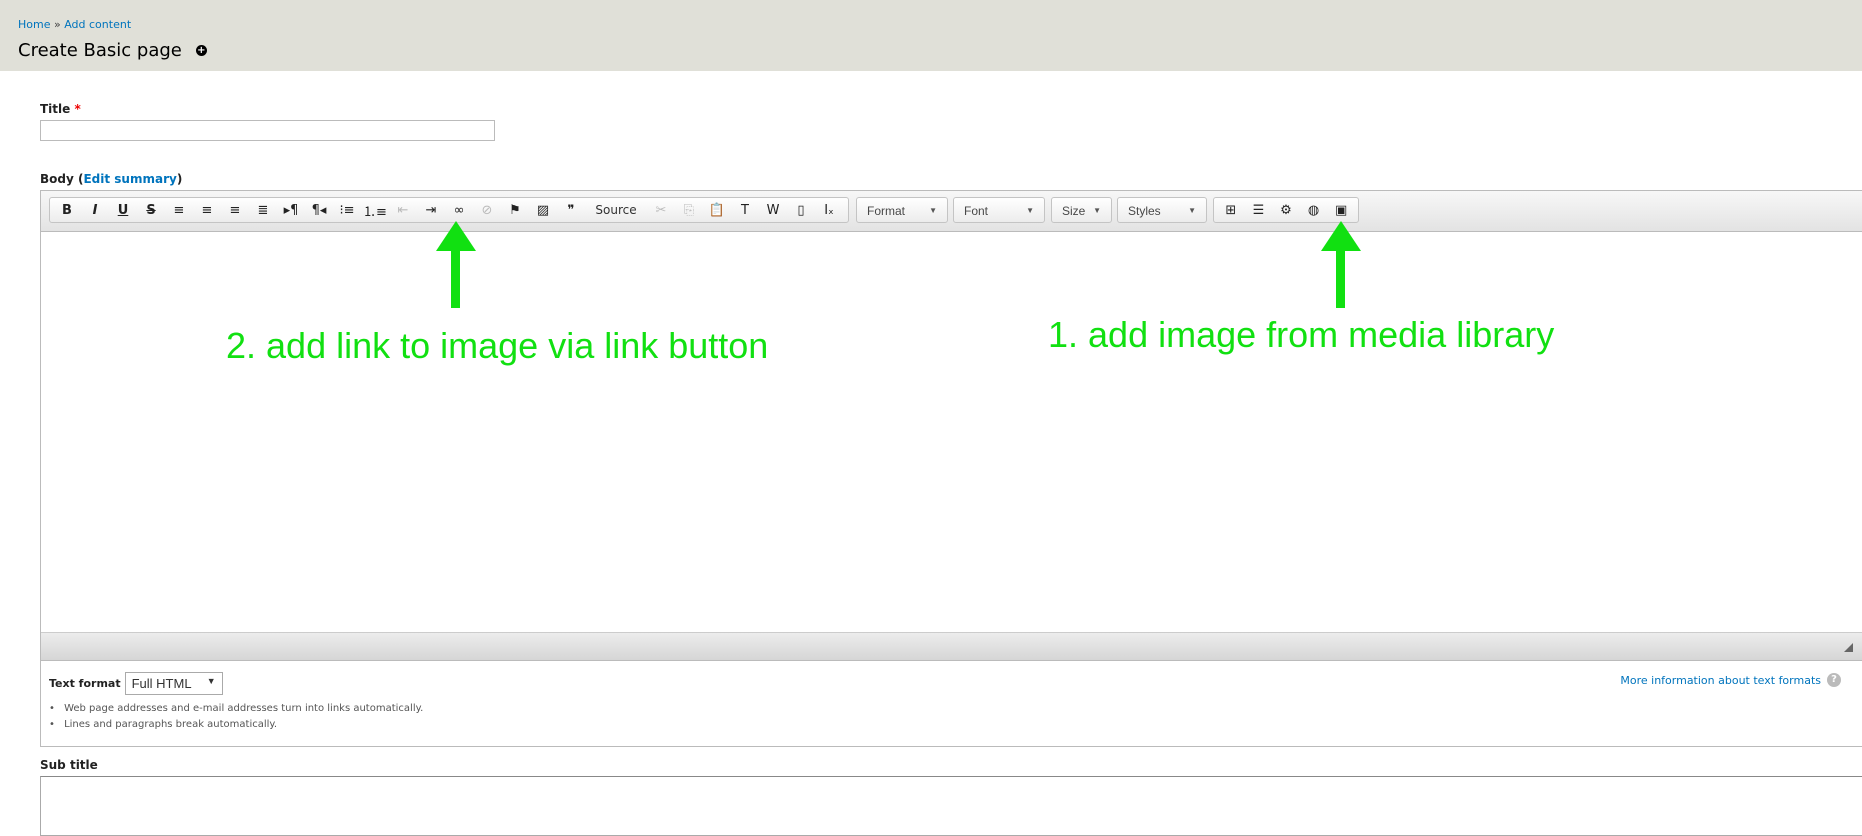  I want to click on page-header: Home » Add content Create Basic page +, so click(931, 35).